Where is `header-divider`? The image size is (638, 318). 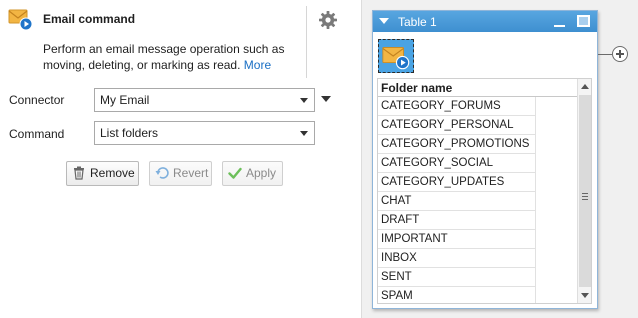
header-divider is located at coordinates (306, 42).